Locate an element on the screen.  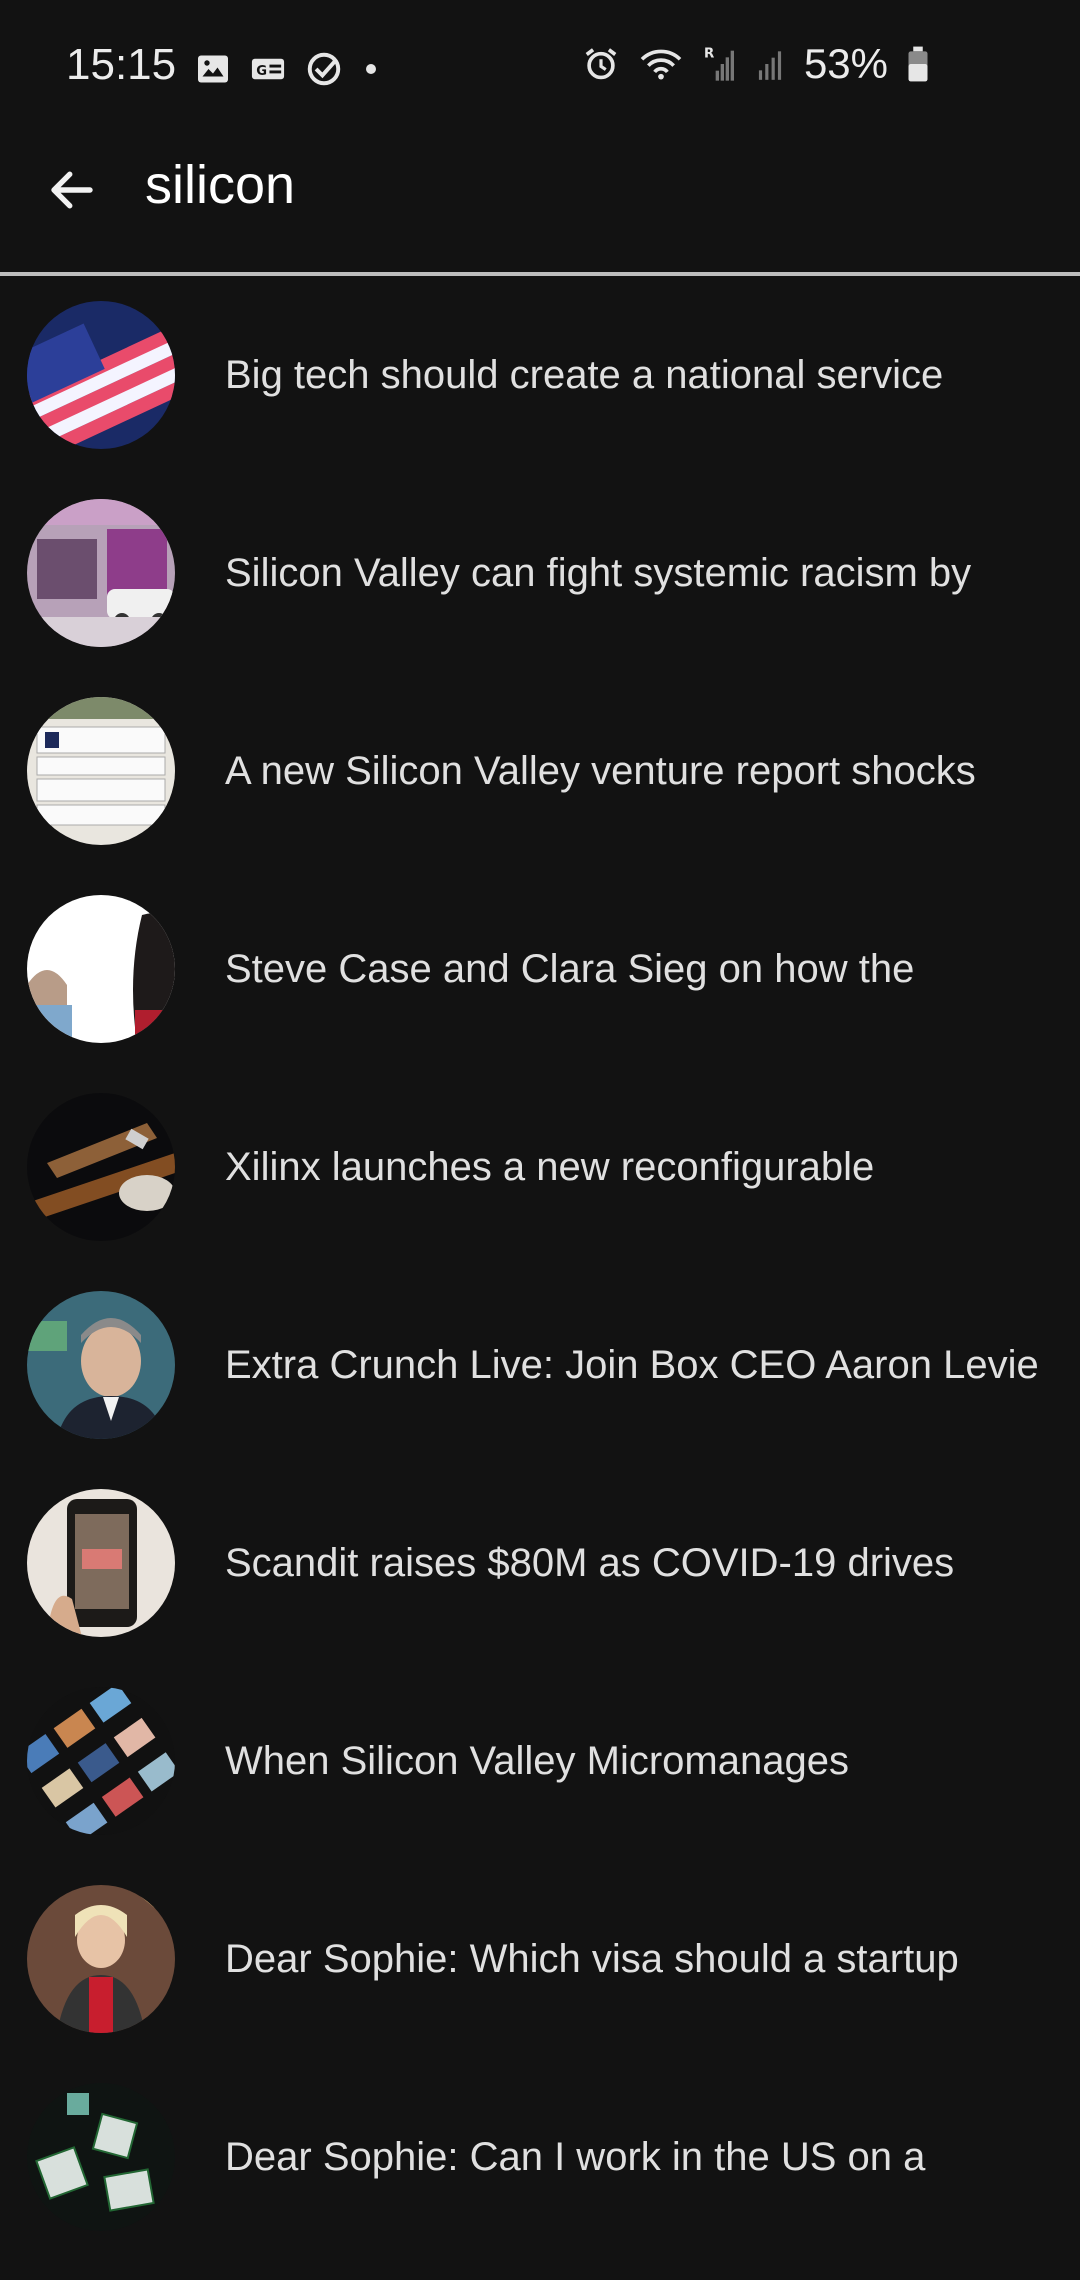
arrow-left-icon is located at coordinates (72, 192).